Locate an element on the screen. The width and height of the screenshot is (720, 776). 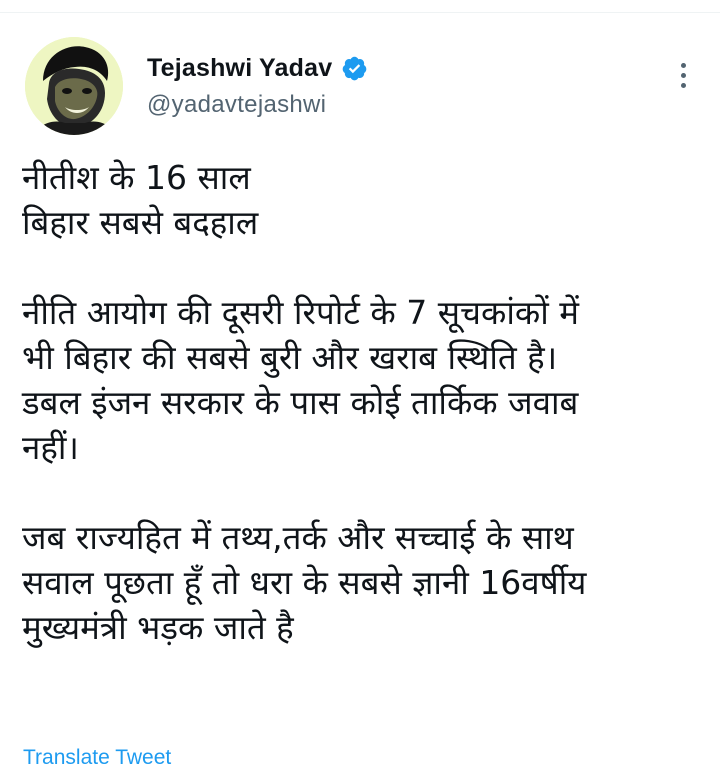
name-row: Tejashwi Yadav is located at coordinates (257, 68).